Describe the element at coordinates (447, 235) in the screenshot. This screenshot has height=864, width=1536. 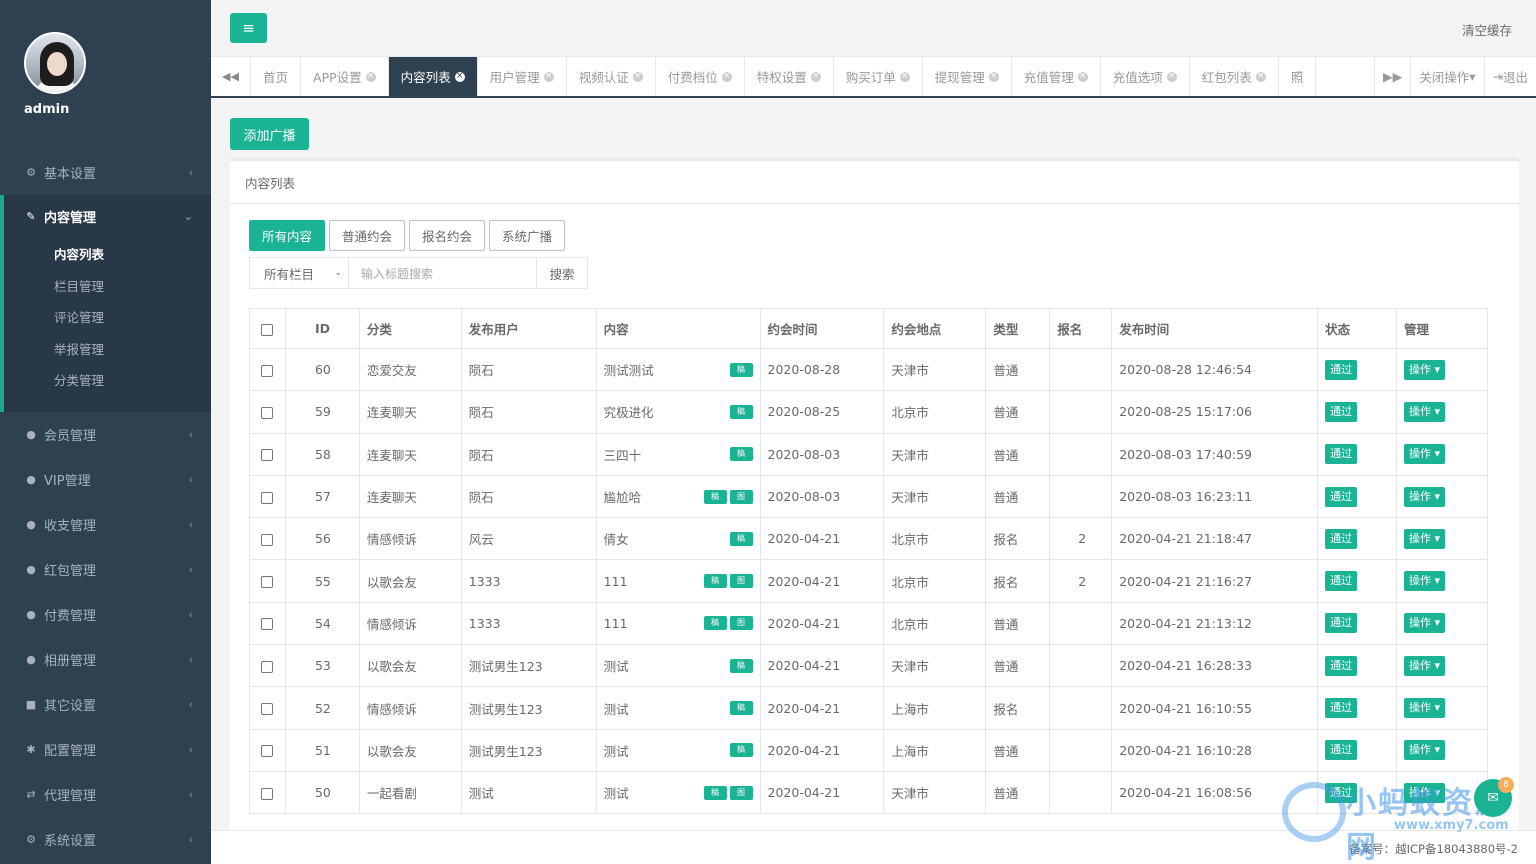
I see `filter-signup-date: 报名约会` at that location.